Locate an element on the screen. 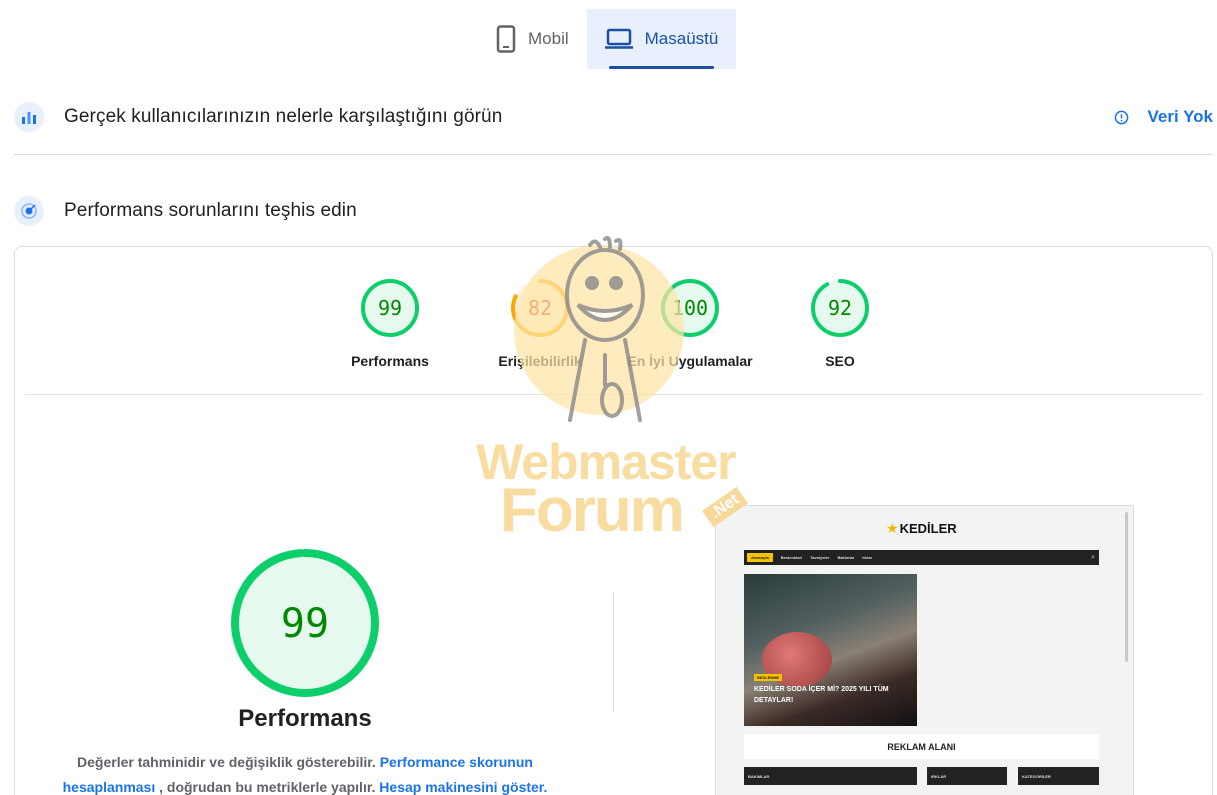 This screenshot has height=795, width=1217. gauge-value: 82 is located at coordinates (540, 308).